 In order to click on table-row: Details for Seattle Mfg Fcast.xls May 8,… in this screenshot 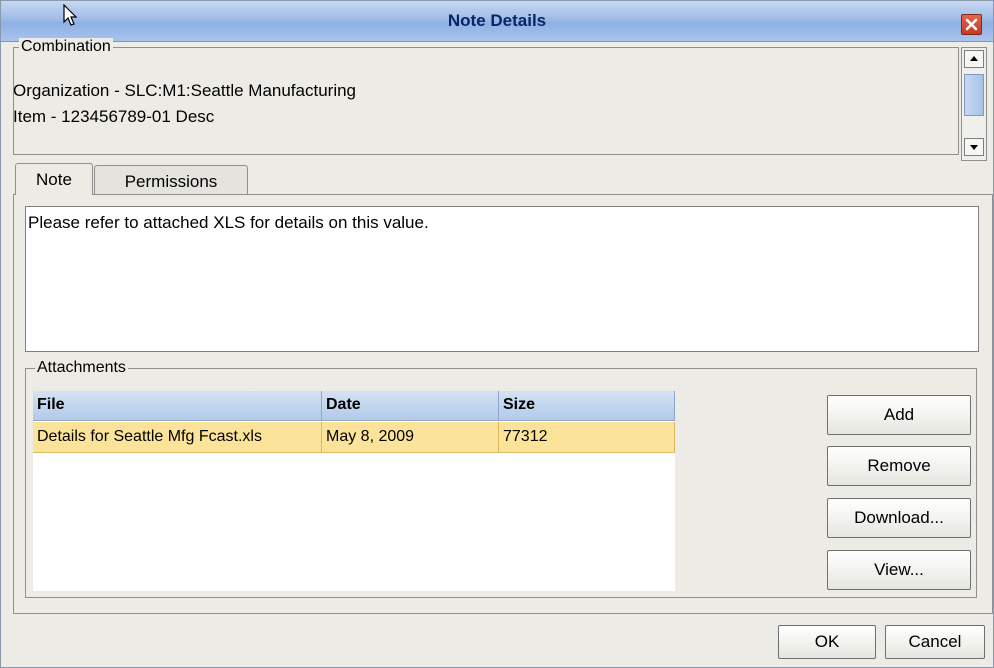, I will do `click(354, 437)`.